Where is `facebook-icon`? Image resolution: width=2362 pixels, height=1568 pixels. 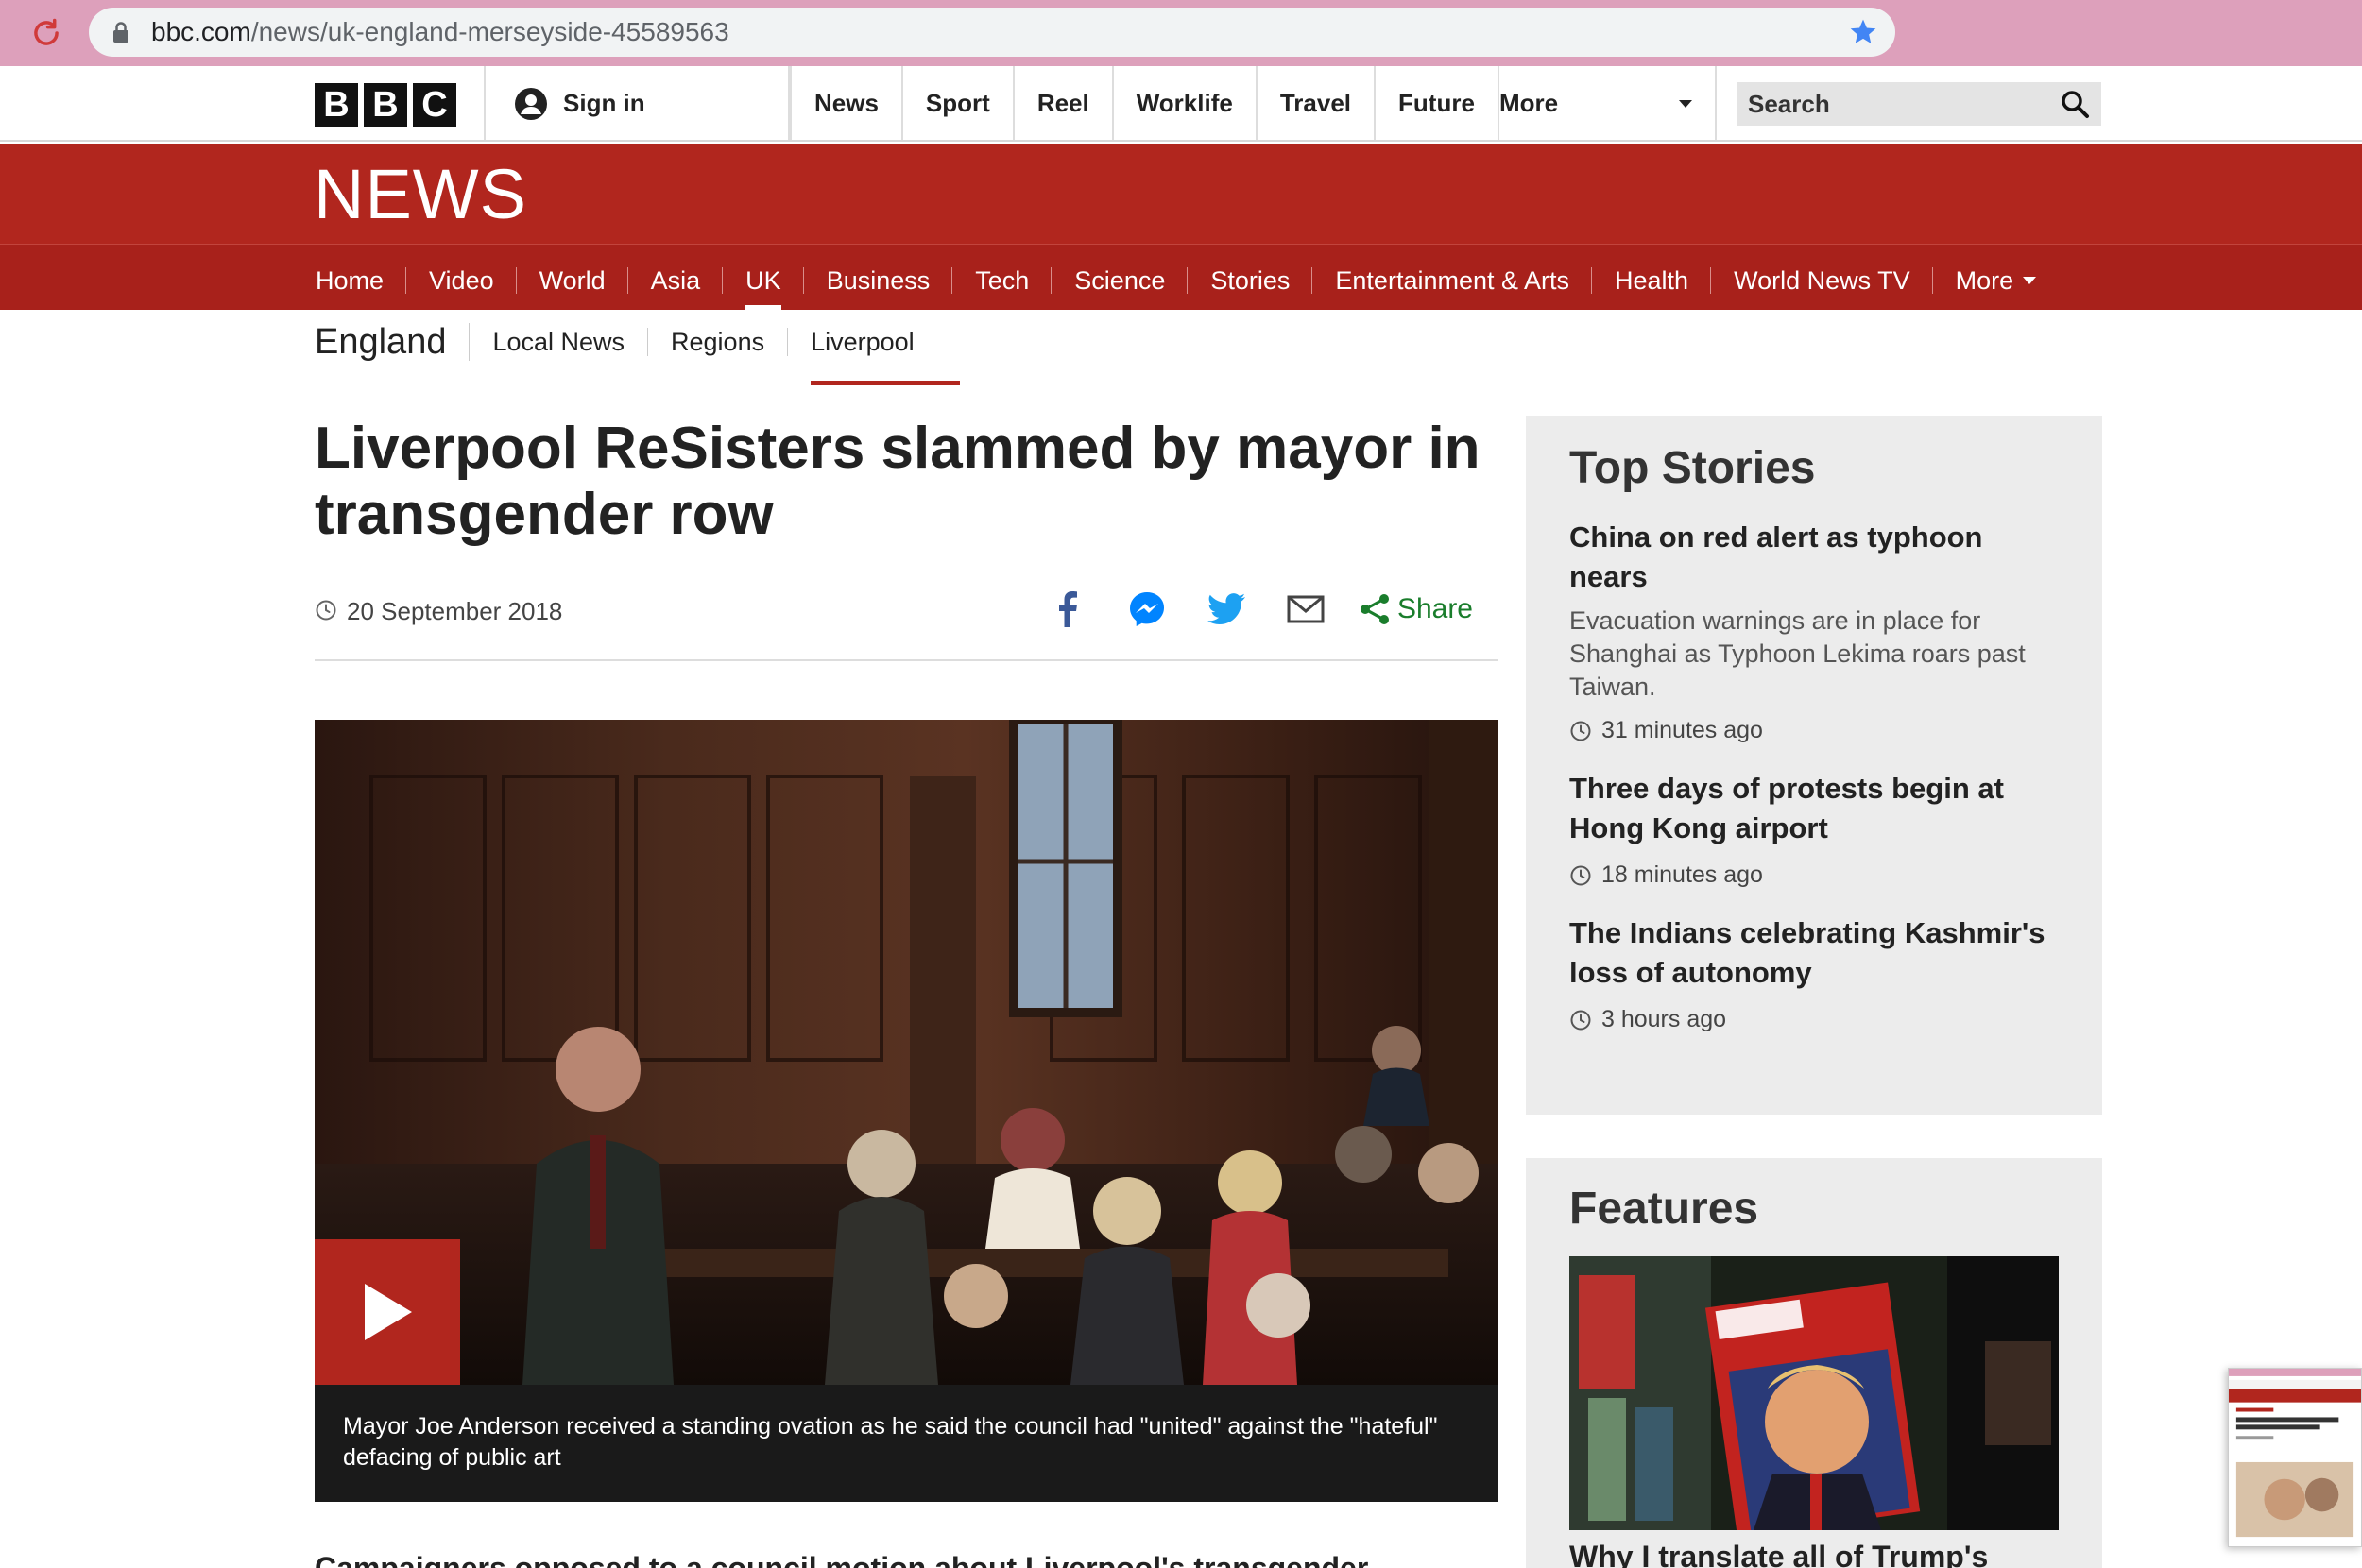 facebook-icon is located at coordinates (1067, 609).